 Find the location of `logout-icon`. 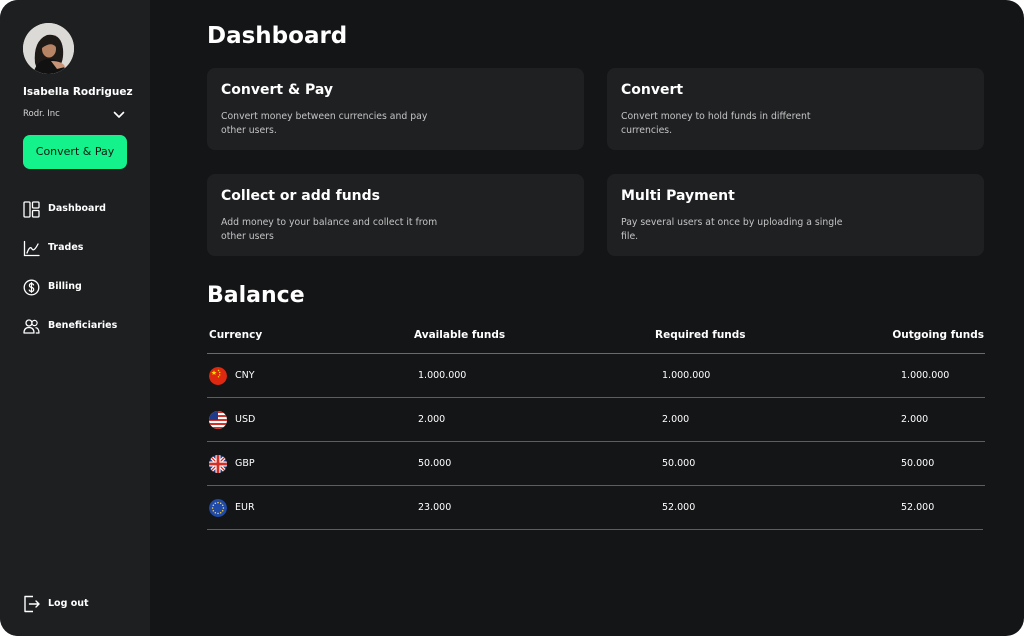

logout-icon is located at coordinates (32, 604).